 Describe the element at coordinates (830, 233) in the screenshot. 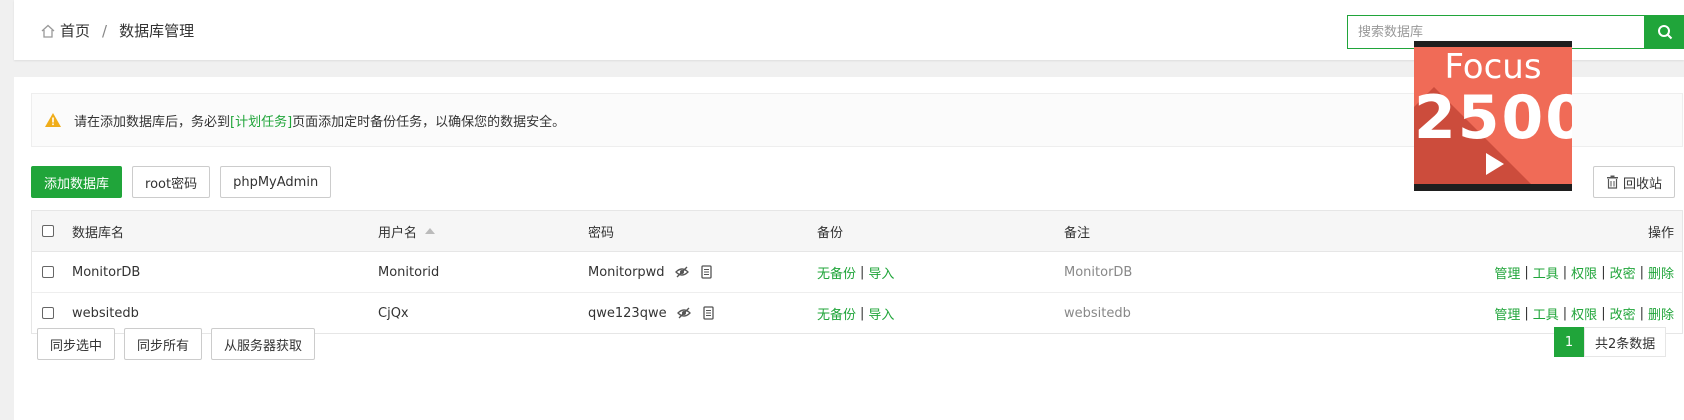

I see `header-backup: 备份` at that location.